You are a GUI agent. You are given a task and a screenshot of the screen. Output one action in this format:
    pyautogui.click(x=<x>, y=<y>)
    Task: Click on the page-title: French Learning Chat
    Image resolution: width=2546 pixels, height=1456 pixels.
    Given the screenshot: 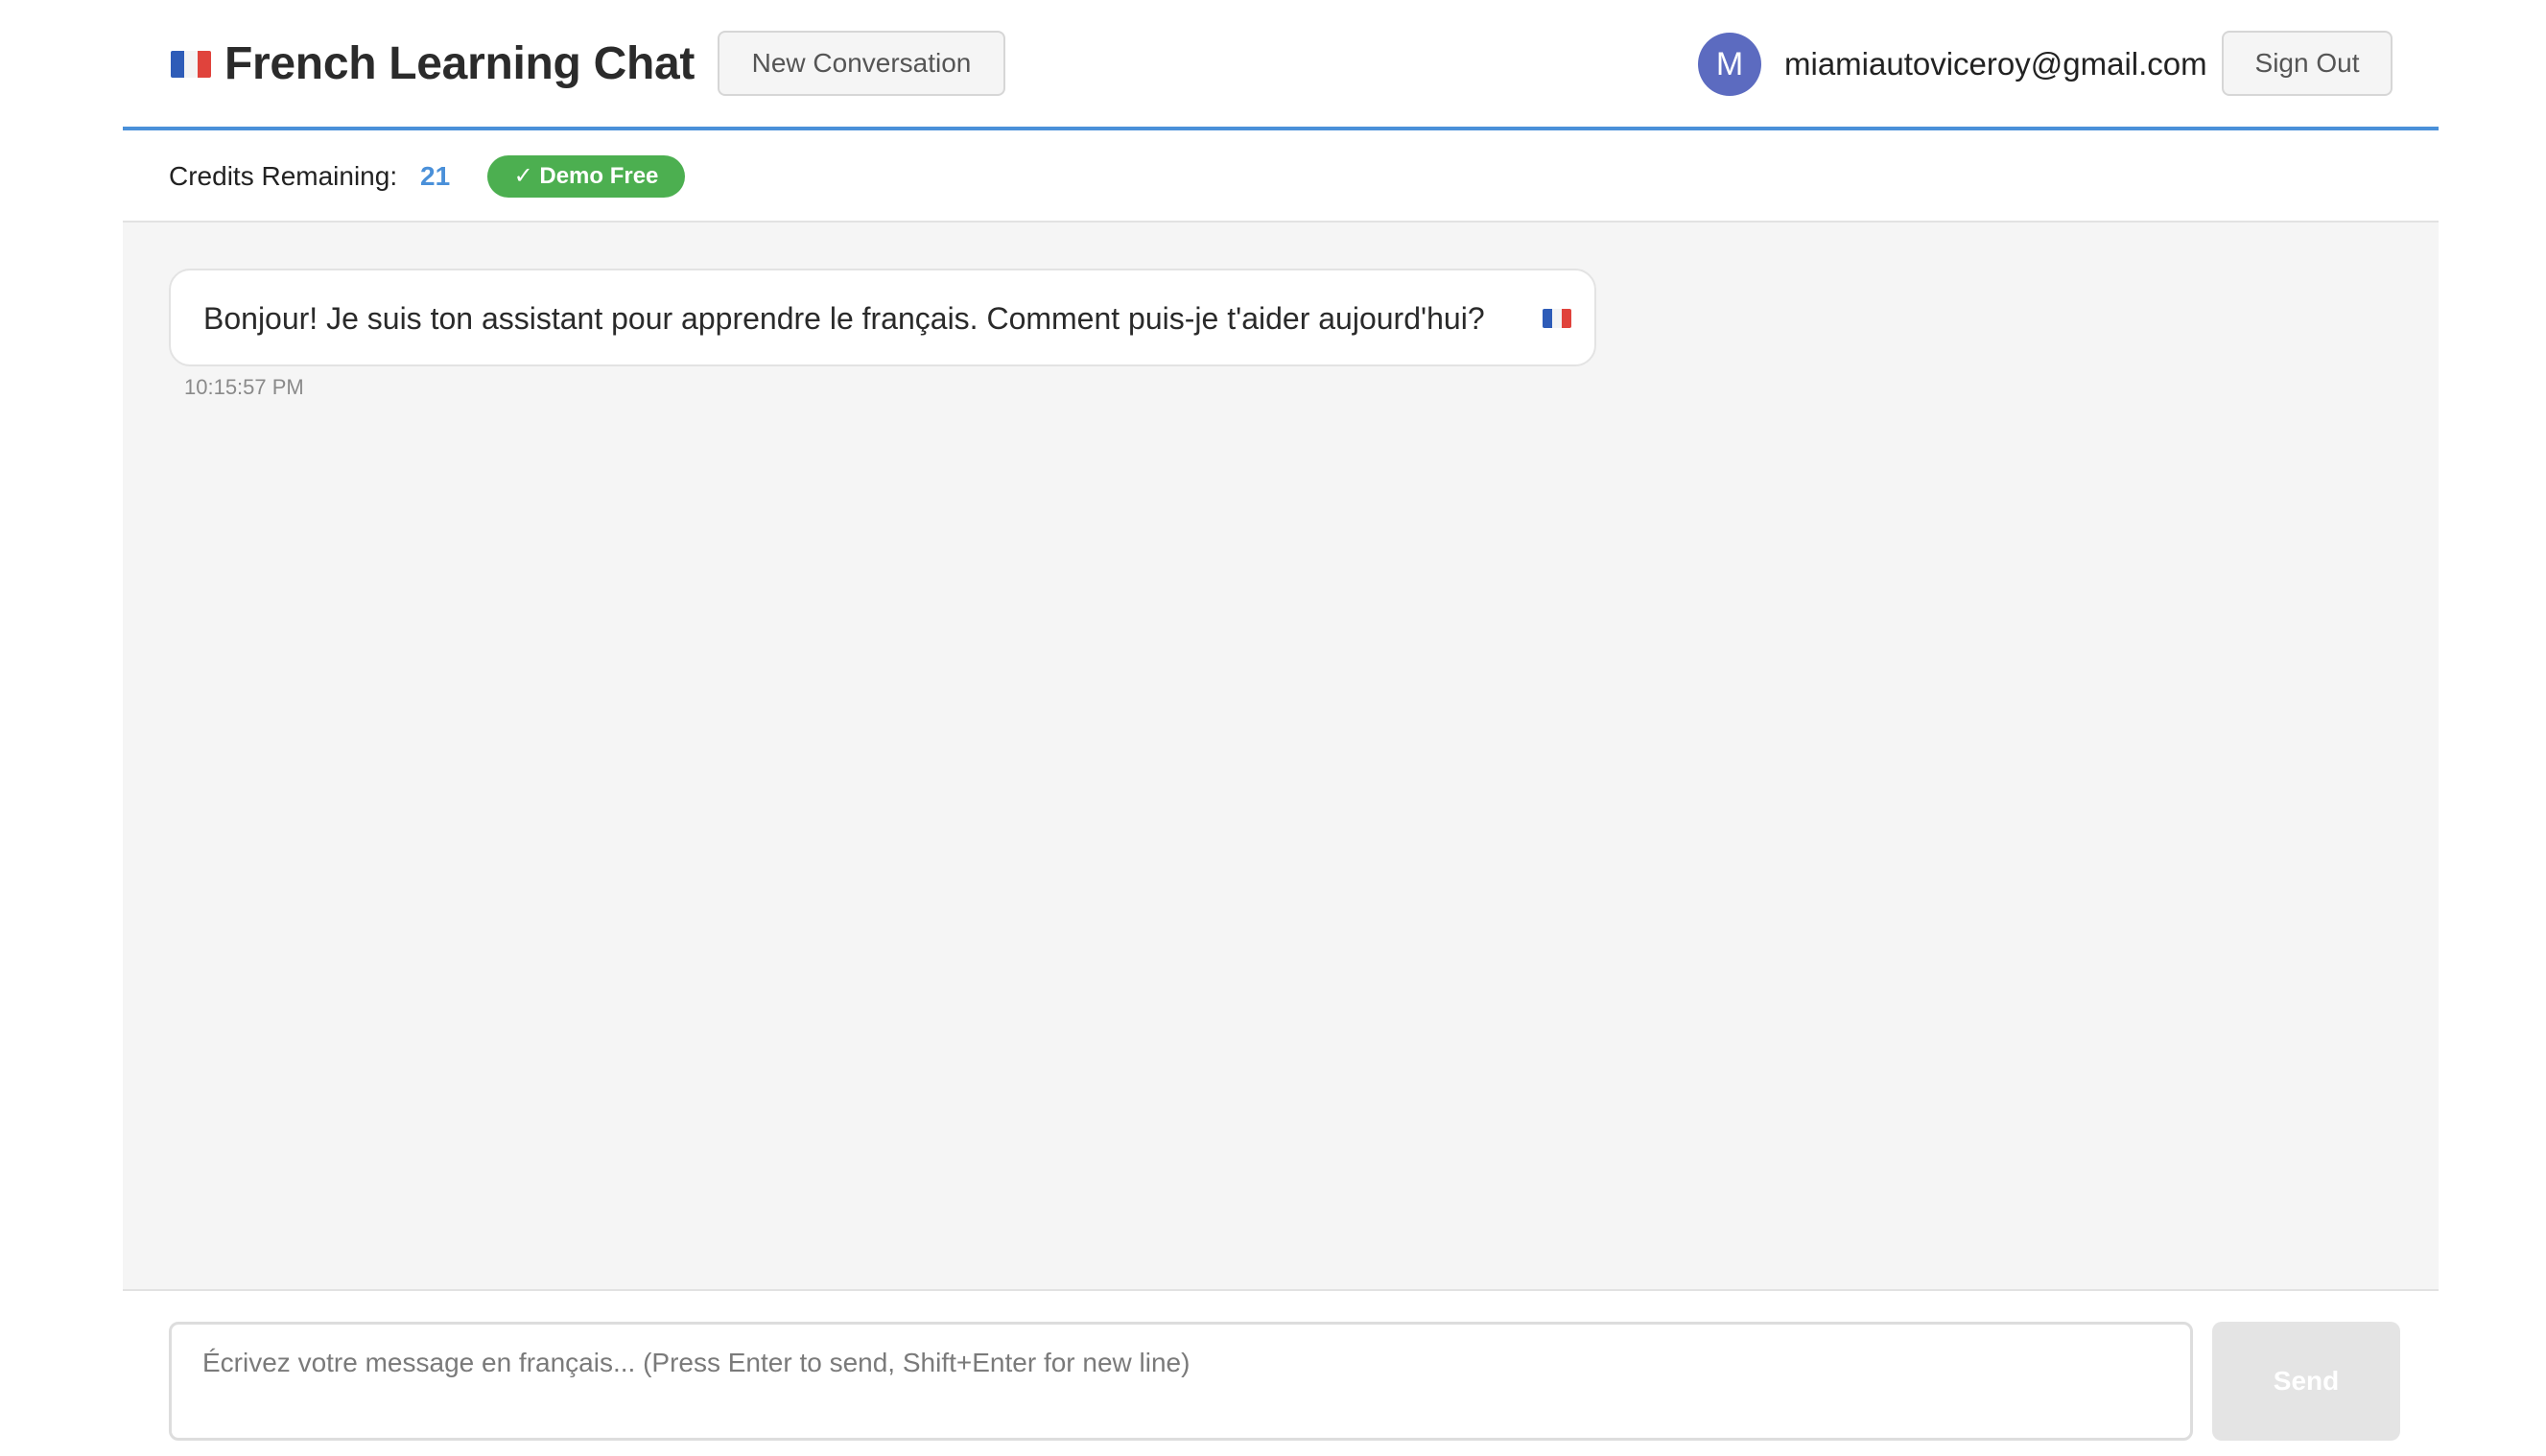 What is the action you would take?
    pyautogui.click(x=460, y=64)
    